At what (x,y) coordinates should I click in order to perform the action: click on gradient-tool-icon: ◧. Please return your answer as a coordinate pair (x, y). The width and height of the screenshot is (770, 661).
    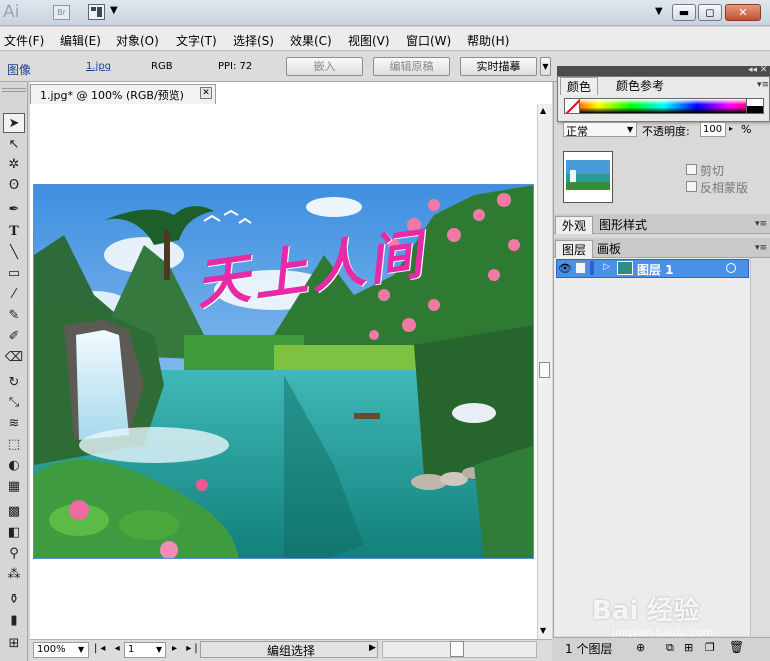
    Looking at the image, I should click on (14, 533).